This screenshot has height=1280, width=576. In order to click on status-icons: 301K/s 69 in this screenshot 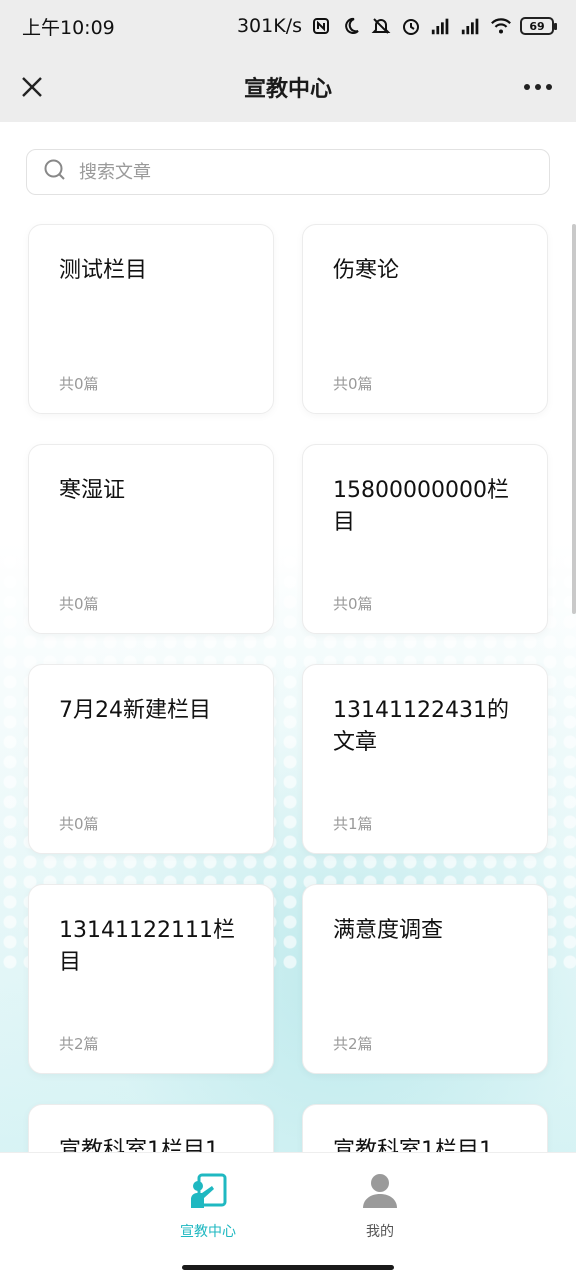, I will do `click(396, 26)`.